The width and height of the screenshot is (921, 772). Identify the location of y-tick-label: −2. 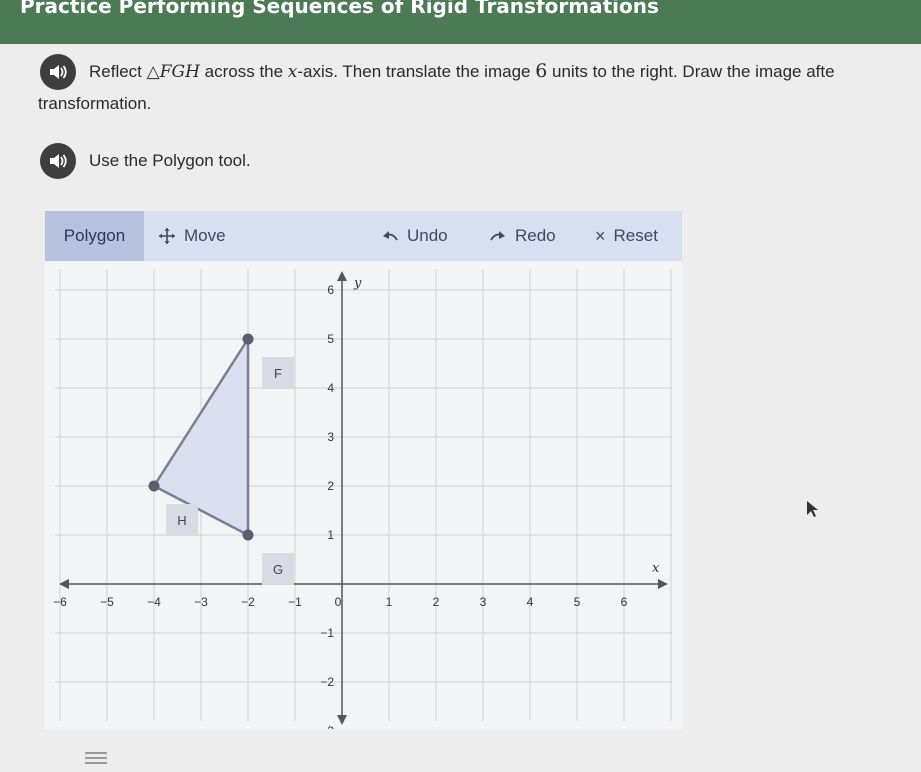
(327, 682).